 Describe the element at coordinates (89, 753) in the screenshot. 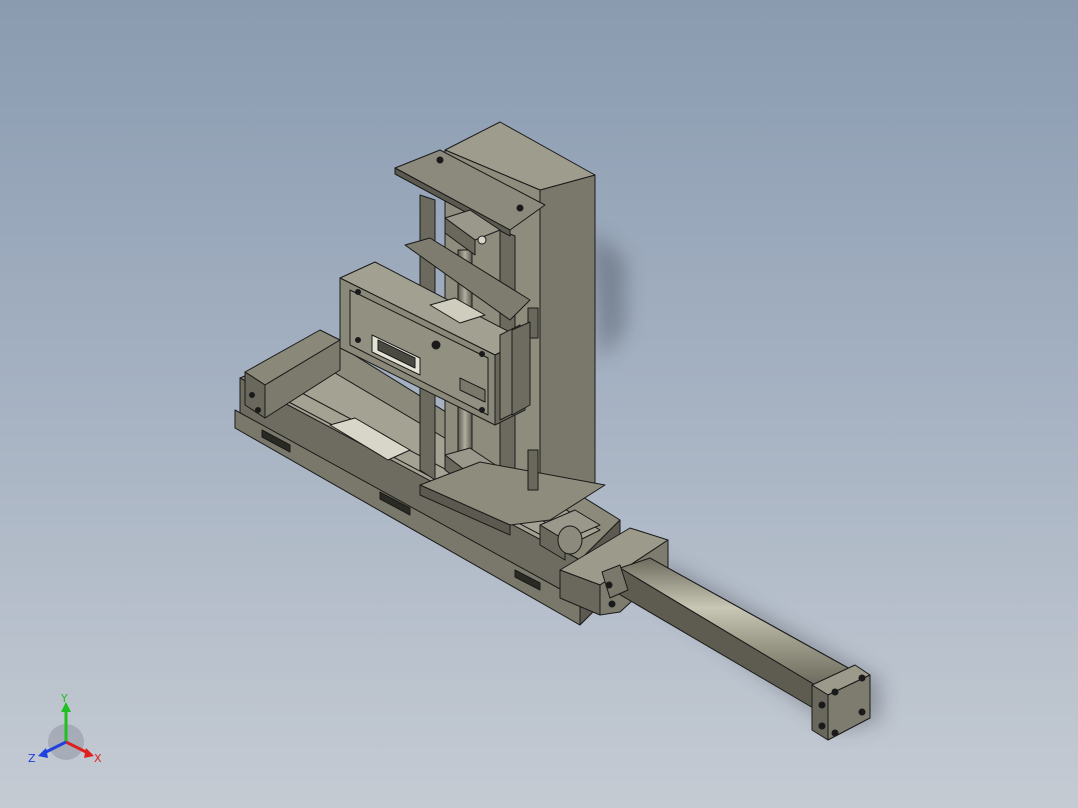

I see `x-axis-head` at that location.